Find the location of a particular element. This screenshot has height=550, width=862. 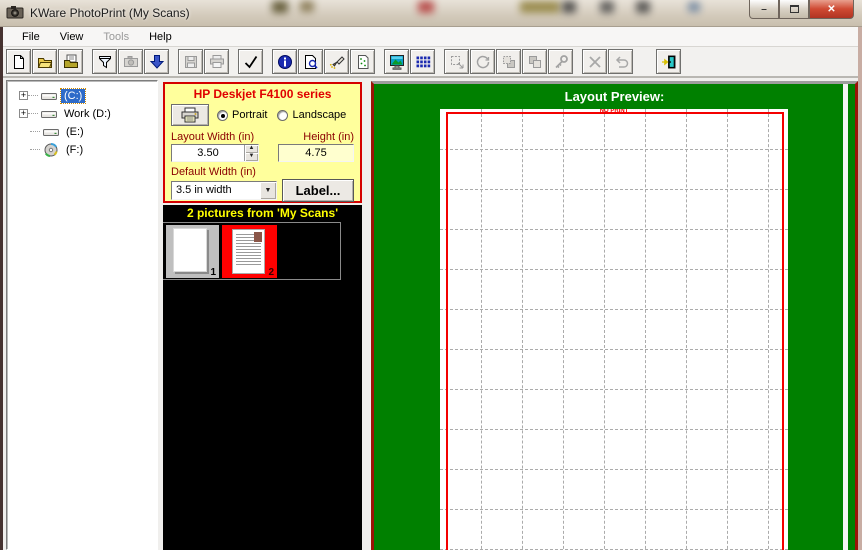

bring-forward-icon is located at coordinates (509, 62).